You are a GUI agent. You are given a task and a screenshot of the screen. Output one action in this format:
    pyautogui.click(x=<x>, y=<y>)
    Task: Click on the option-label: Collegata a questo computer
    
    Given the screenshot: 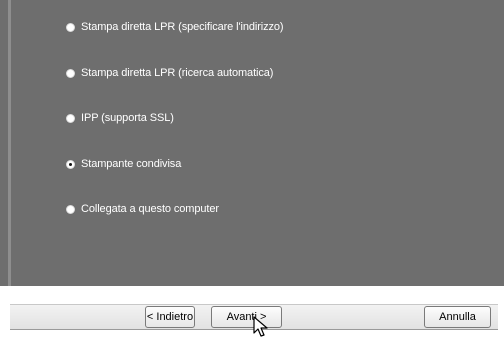 What is the action you would take?
    pyautogui.click(x=150, y=209)
    